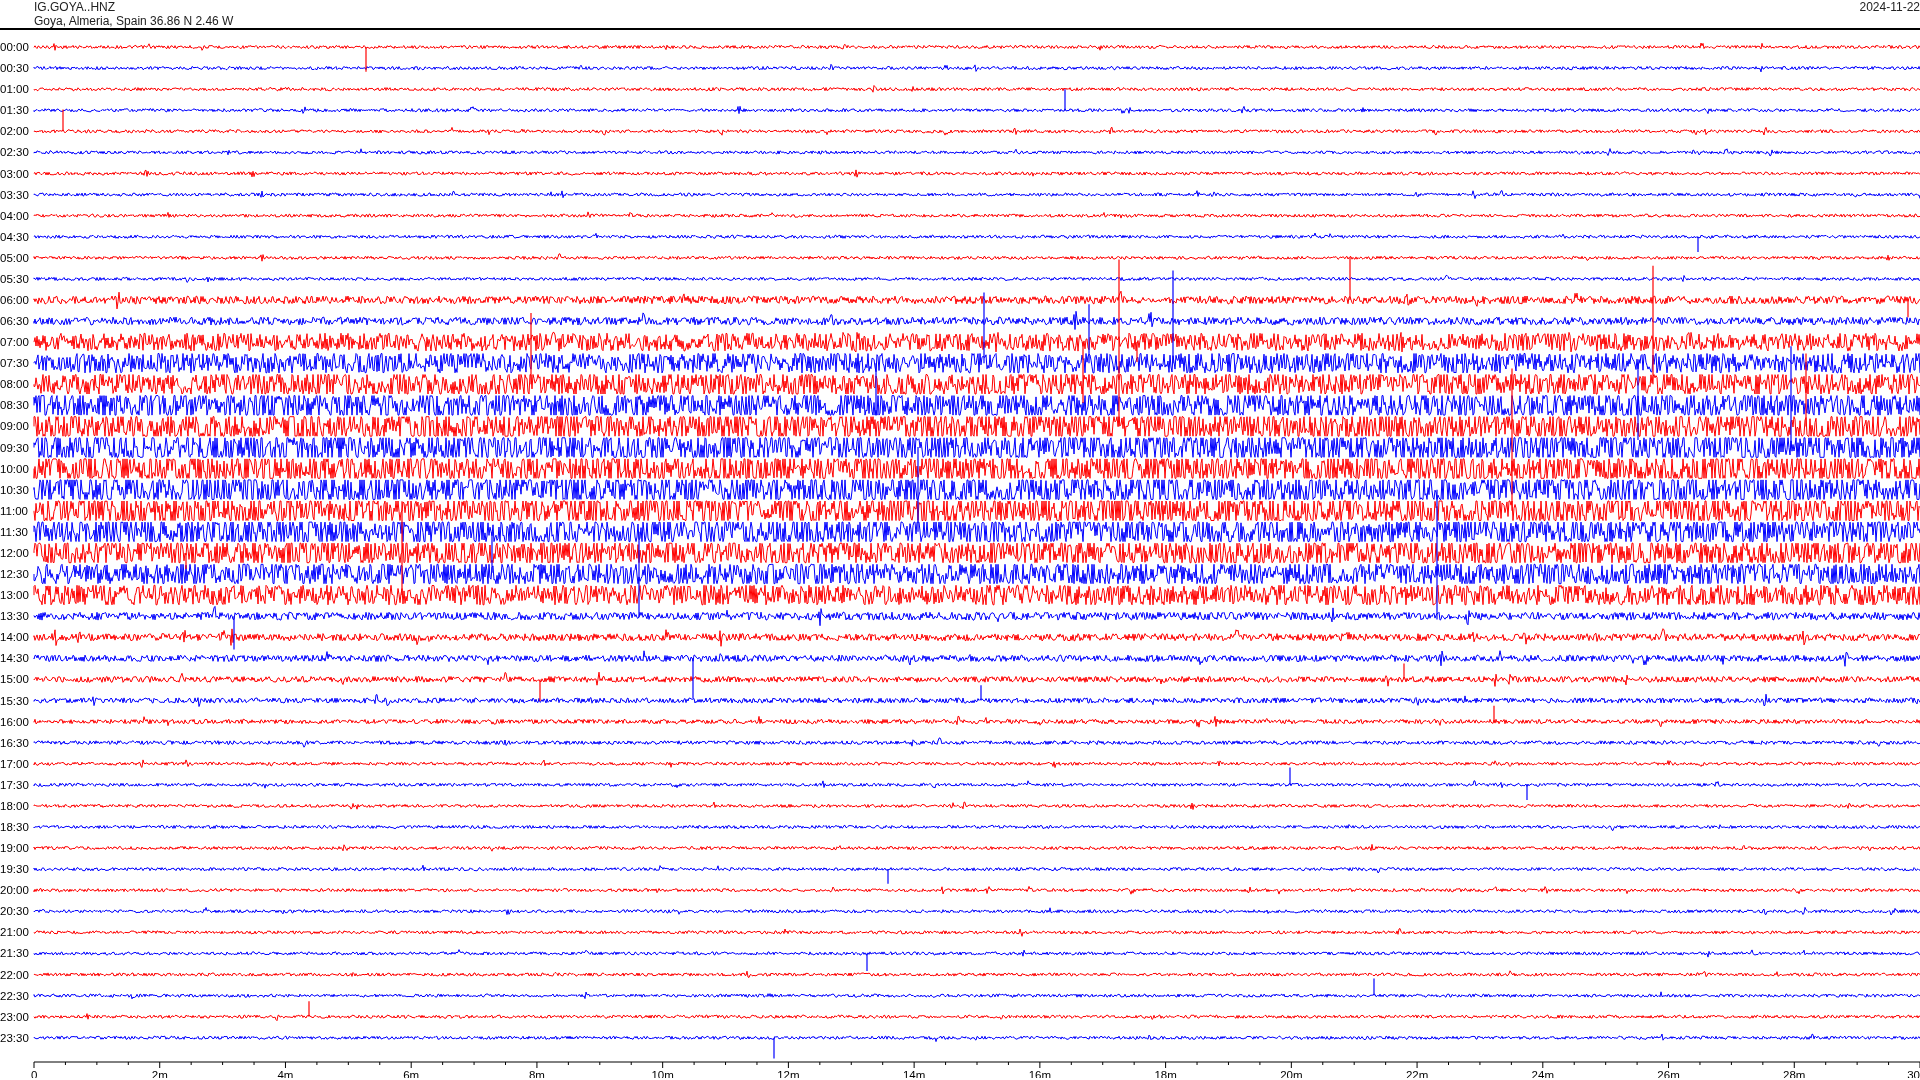 This screenshot has width=1920, height=1080. I want to click on time-label: 22:00, so click(14, 974).